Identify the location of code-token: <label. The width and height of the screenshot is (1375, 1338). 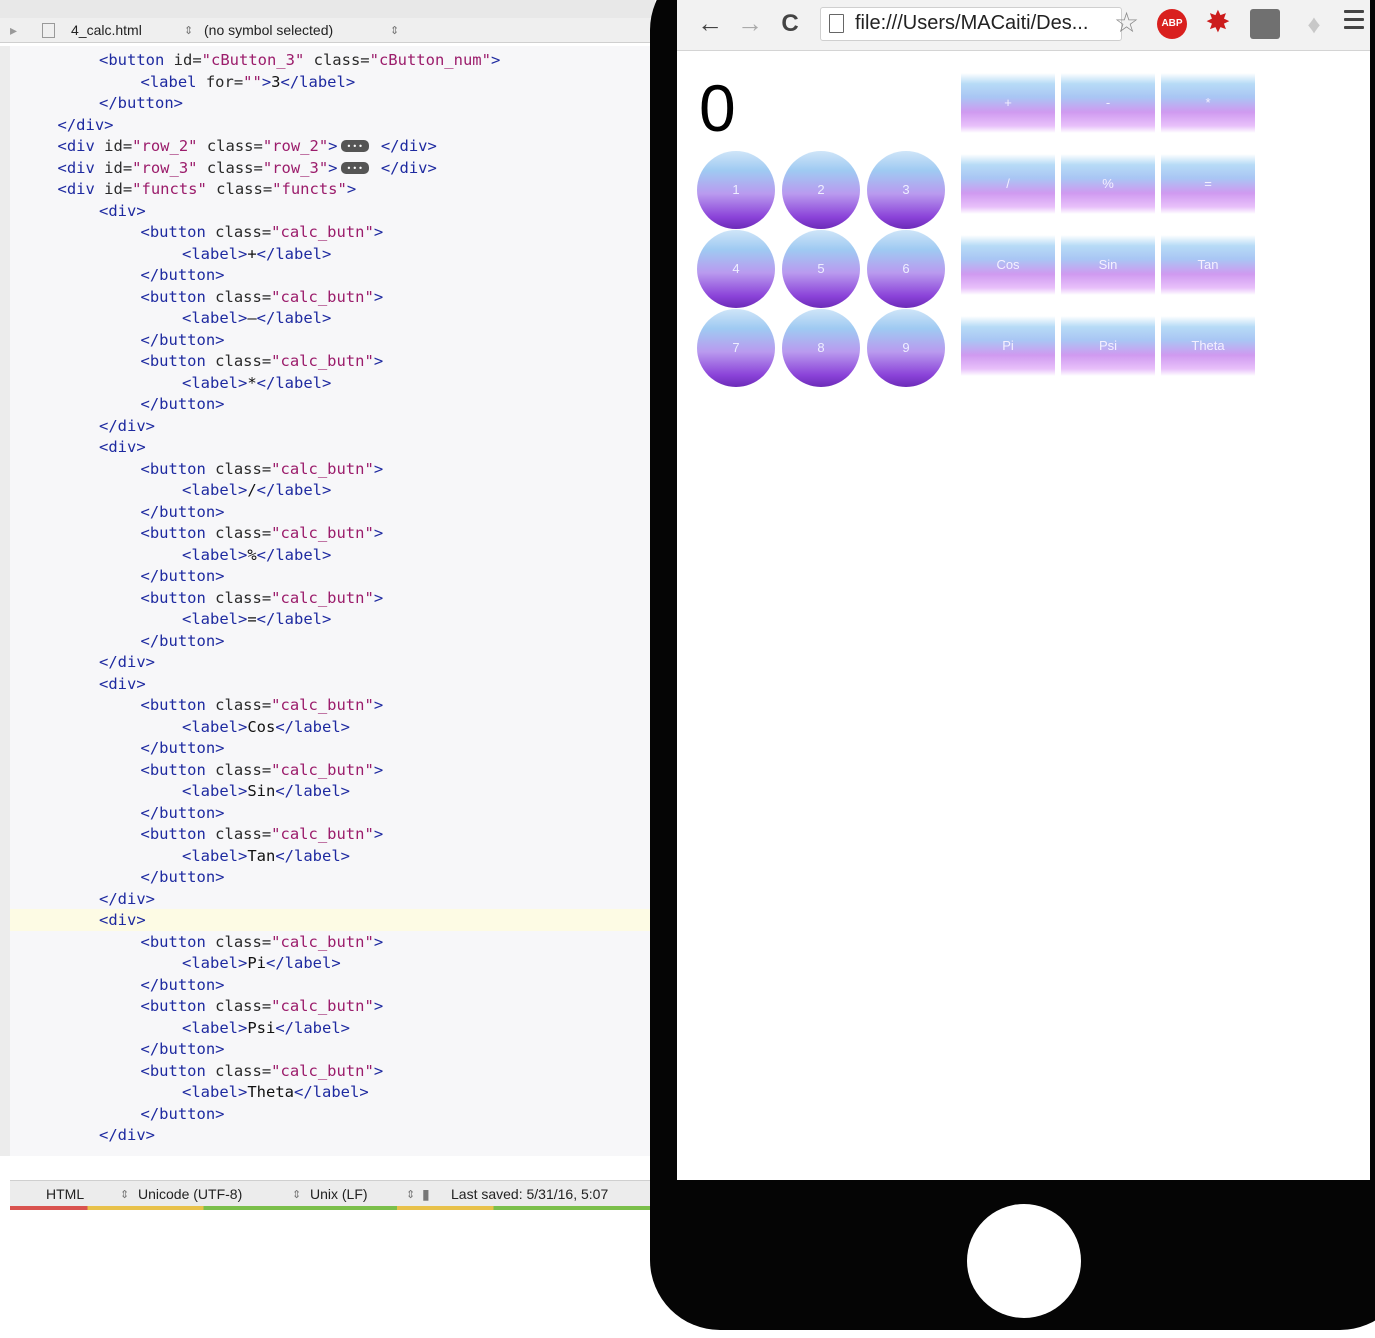
(173, 81).